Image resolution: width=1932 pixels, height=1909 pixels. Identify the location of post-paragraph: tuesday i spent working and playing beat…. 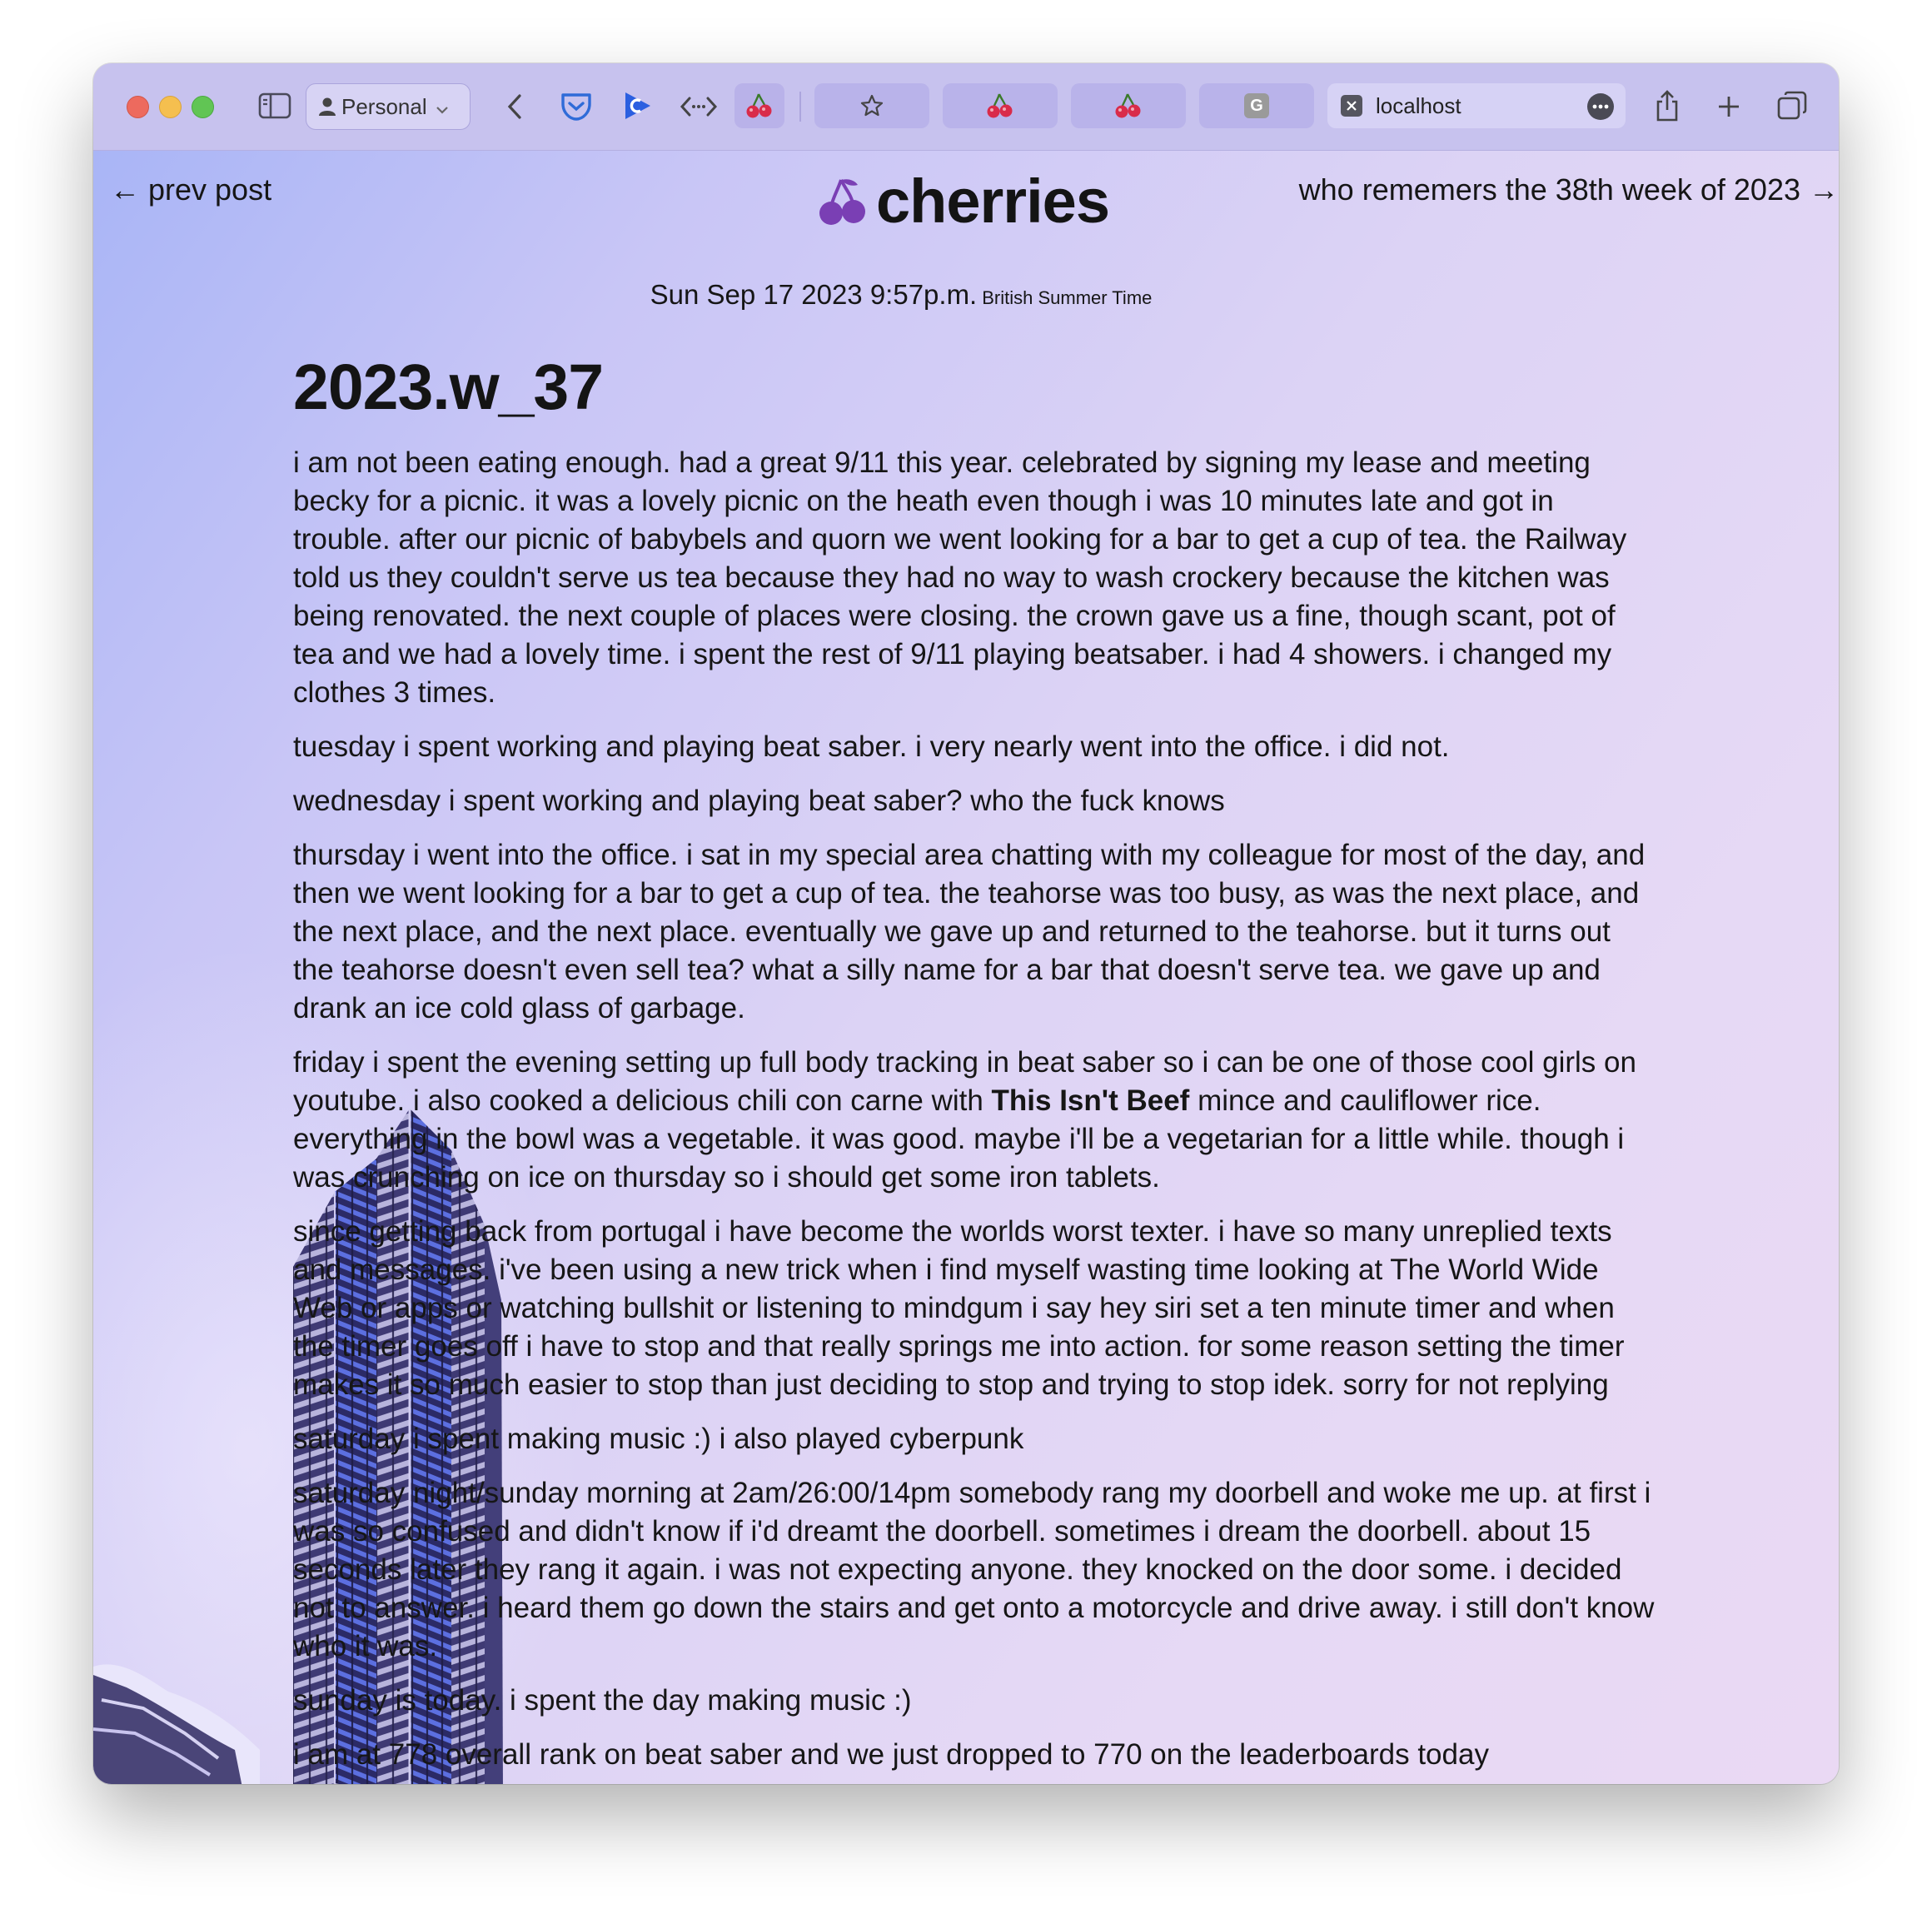
(871, 746).